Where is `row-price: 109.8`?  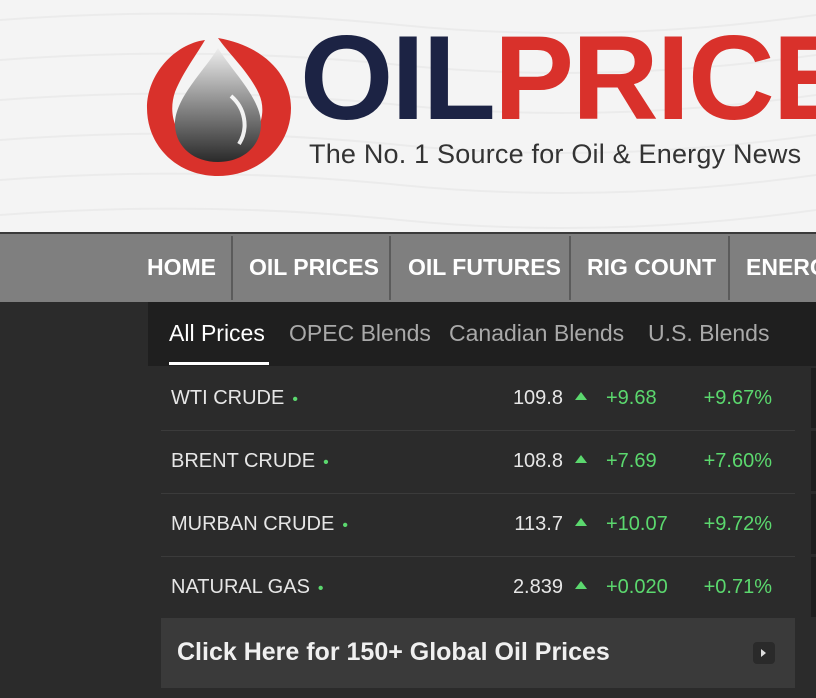
row-price: 109.8 is located at coordinates (537, 398).